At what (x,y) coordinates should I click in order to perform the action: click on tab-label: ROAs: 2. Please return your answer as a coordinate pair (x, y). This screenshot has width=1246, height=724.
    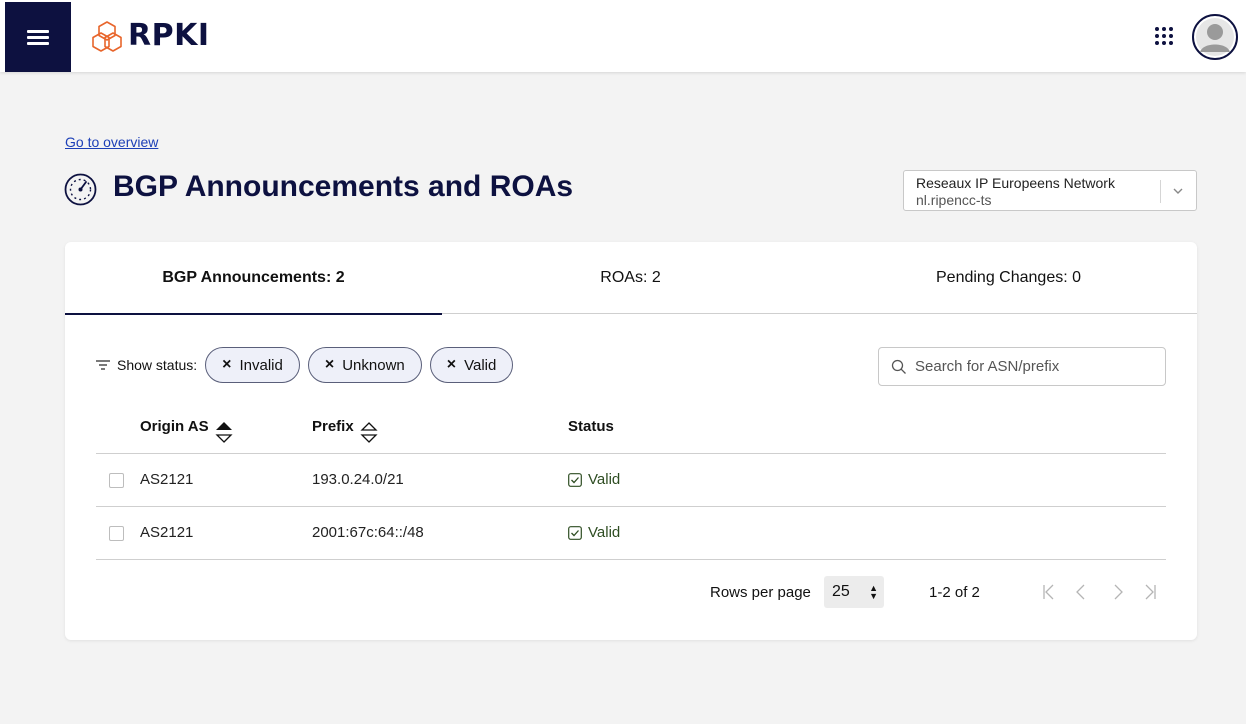
    Looking at the image, I should click on (630, 277).